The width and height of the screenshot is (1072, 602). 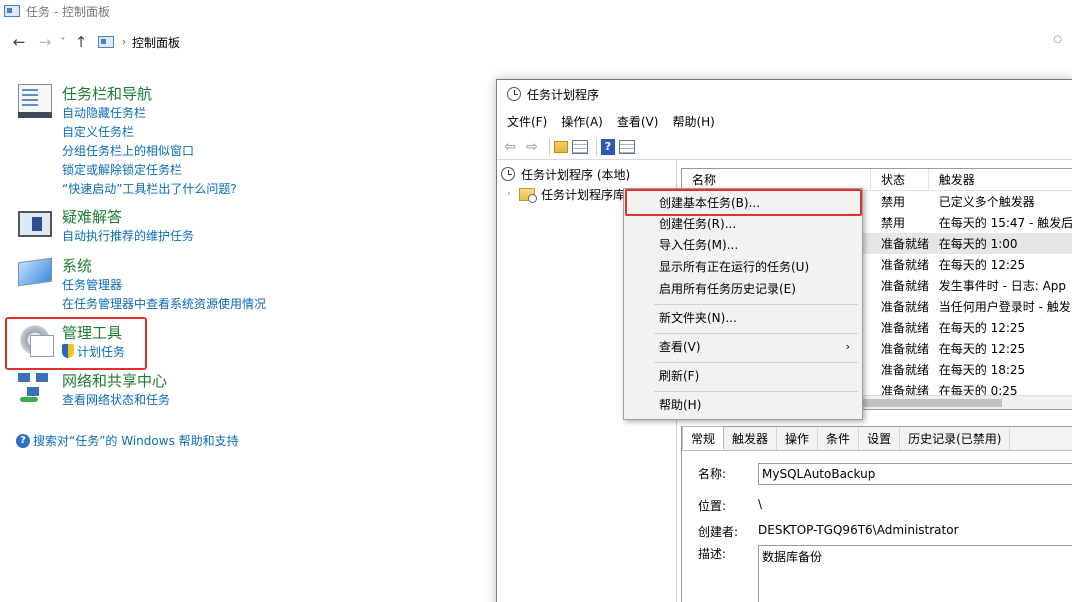 What do you see at coordinates (858, 530) in the screenshot?
I see `author-value: DESKTOP-TGQ96T6\Administrator` at bounding box center [858, 530].